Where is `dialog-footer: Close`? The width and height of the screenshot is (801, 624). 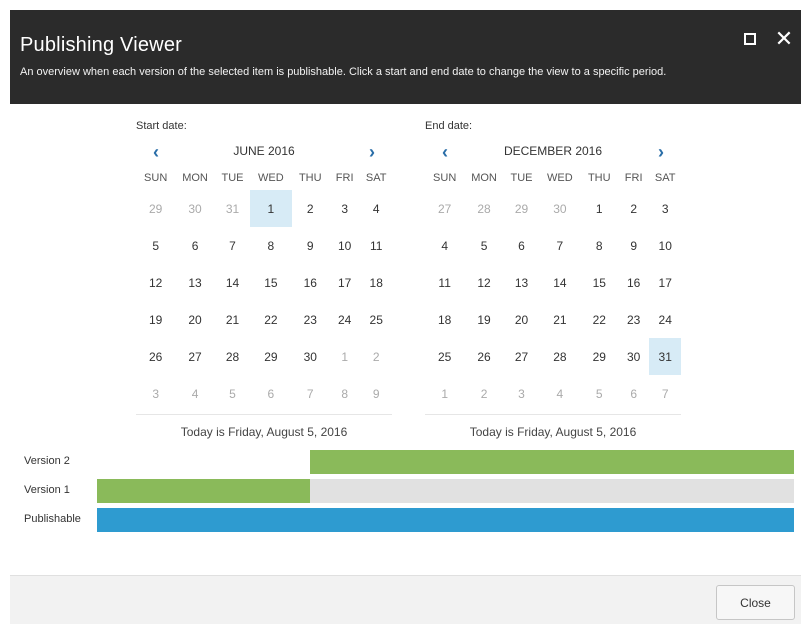
dialog-footer: Close is located at coordinates (405, 599).